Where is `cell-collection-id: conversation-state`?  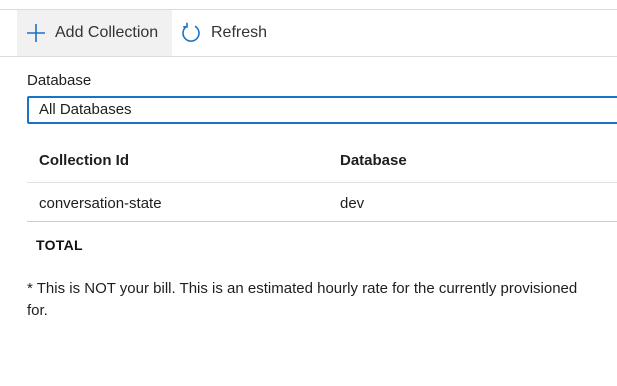 cell-collection-id: conversation-state is located at coordinates (100, 203).